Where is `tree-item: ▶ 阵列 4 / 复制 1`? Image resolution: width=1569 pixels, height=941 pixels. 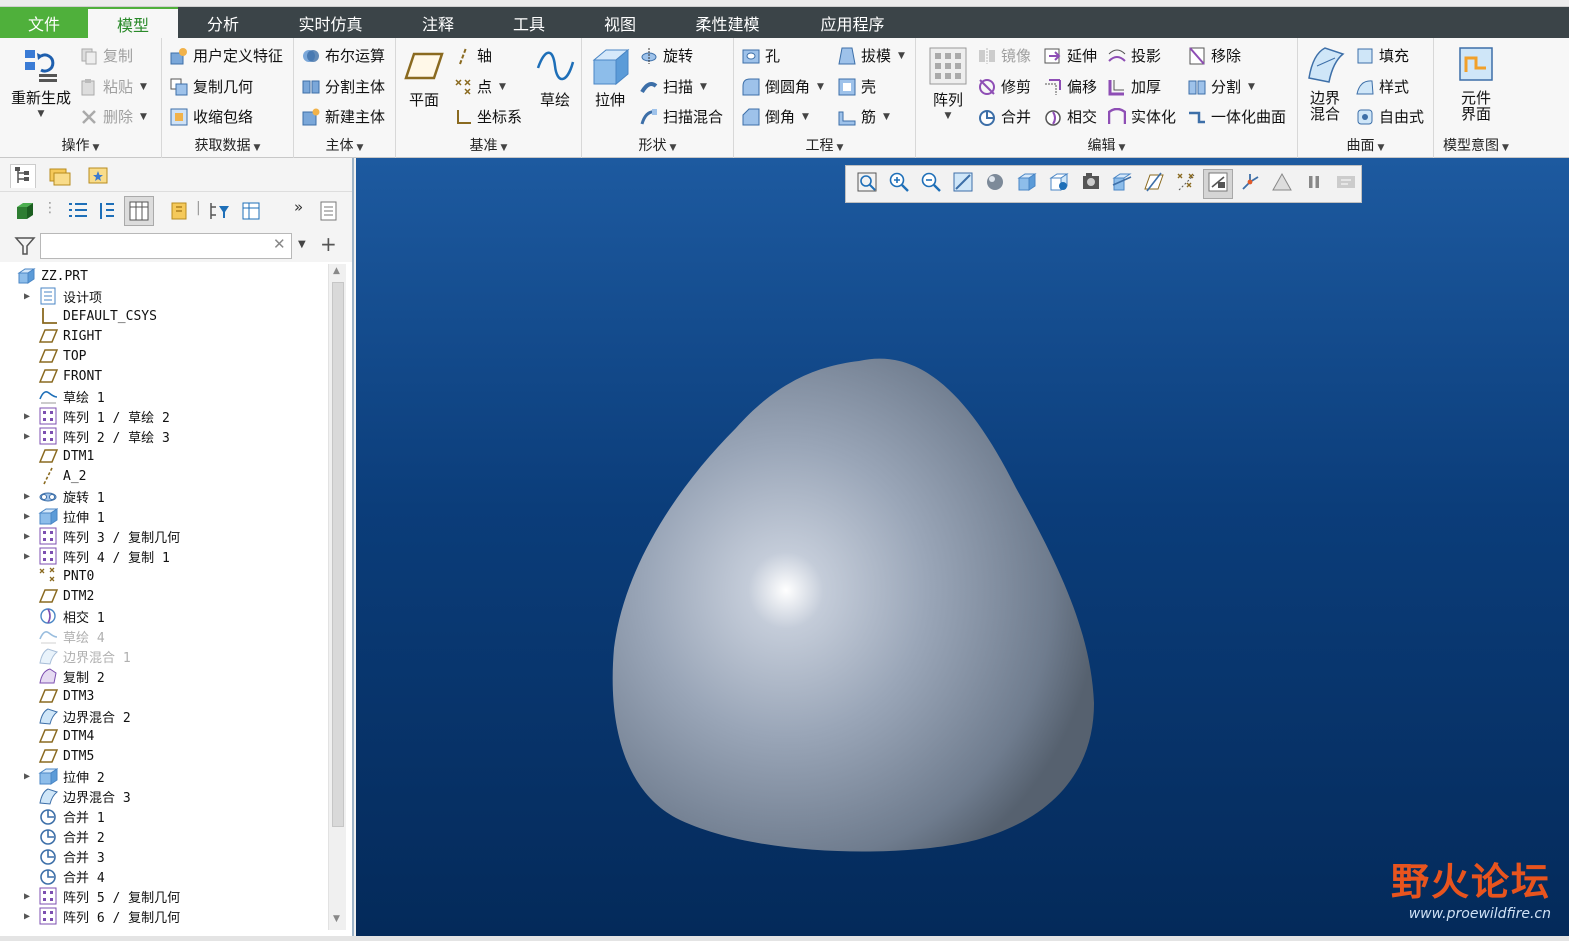 tree-item: ▶ 阵列 4 / 复制 1 is located at coordinates (85, 556).